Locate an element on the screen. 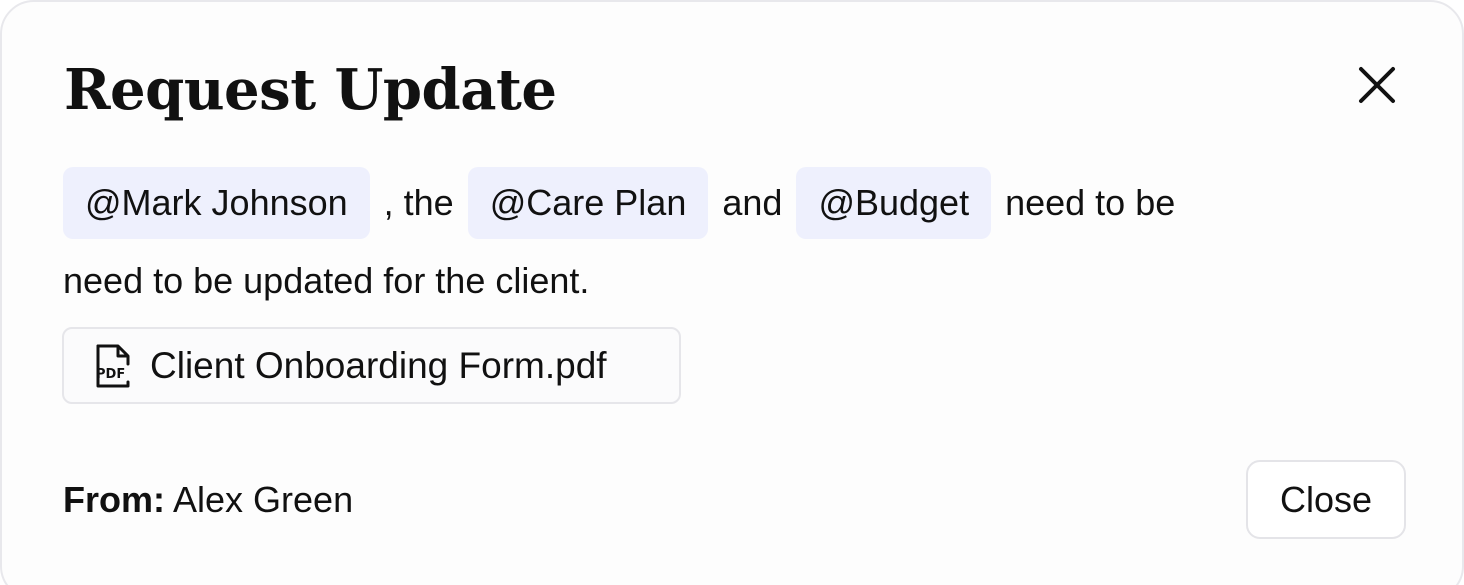 This screenshot has height=585, width=1464. from-value: Alex Green is located at coordinates (263, 499).